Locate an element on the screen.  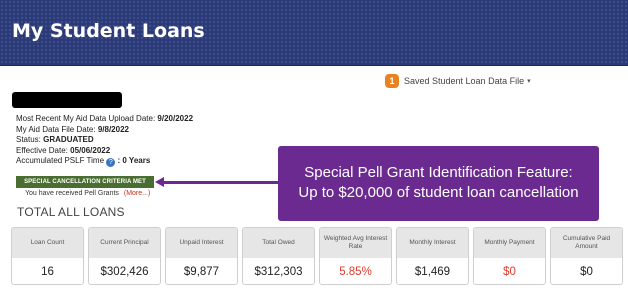
total-all-loans-title: TOTAL ALL LOANS is located at coordinates (71, 212).